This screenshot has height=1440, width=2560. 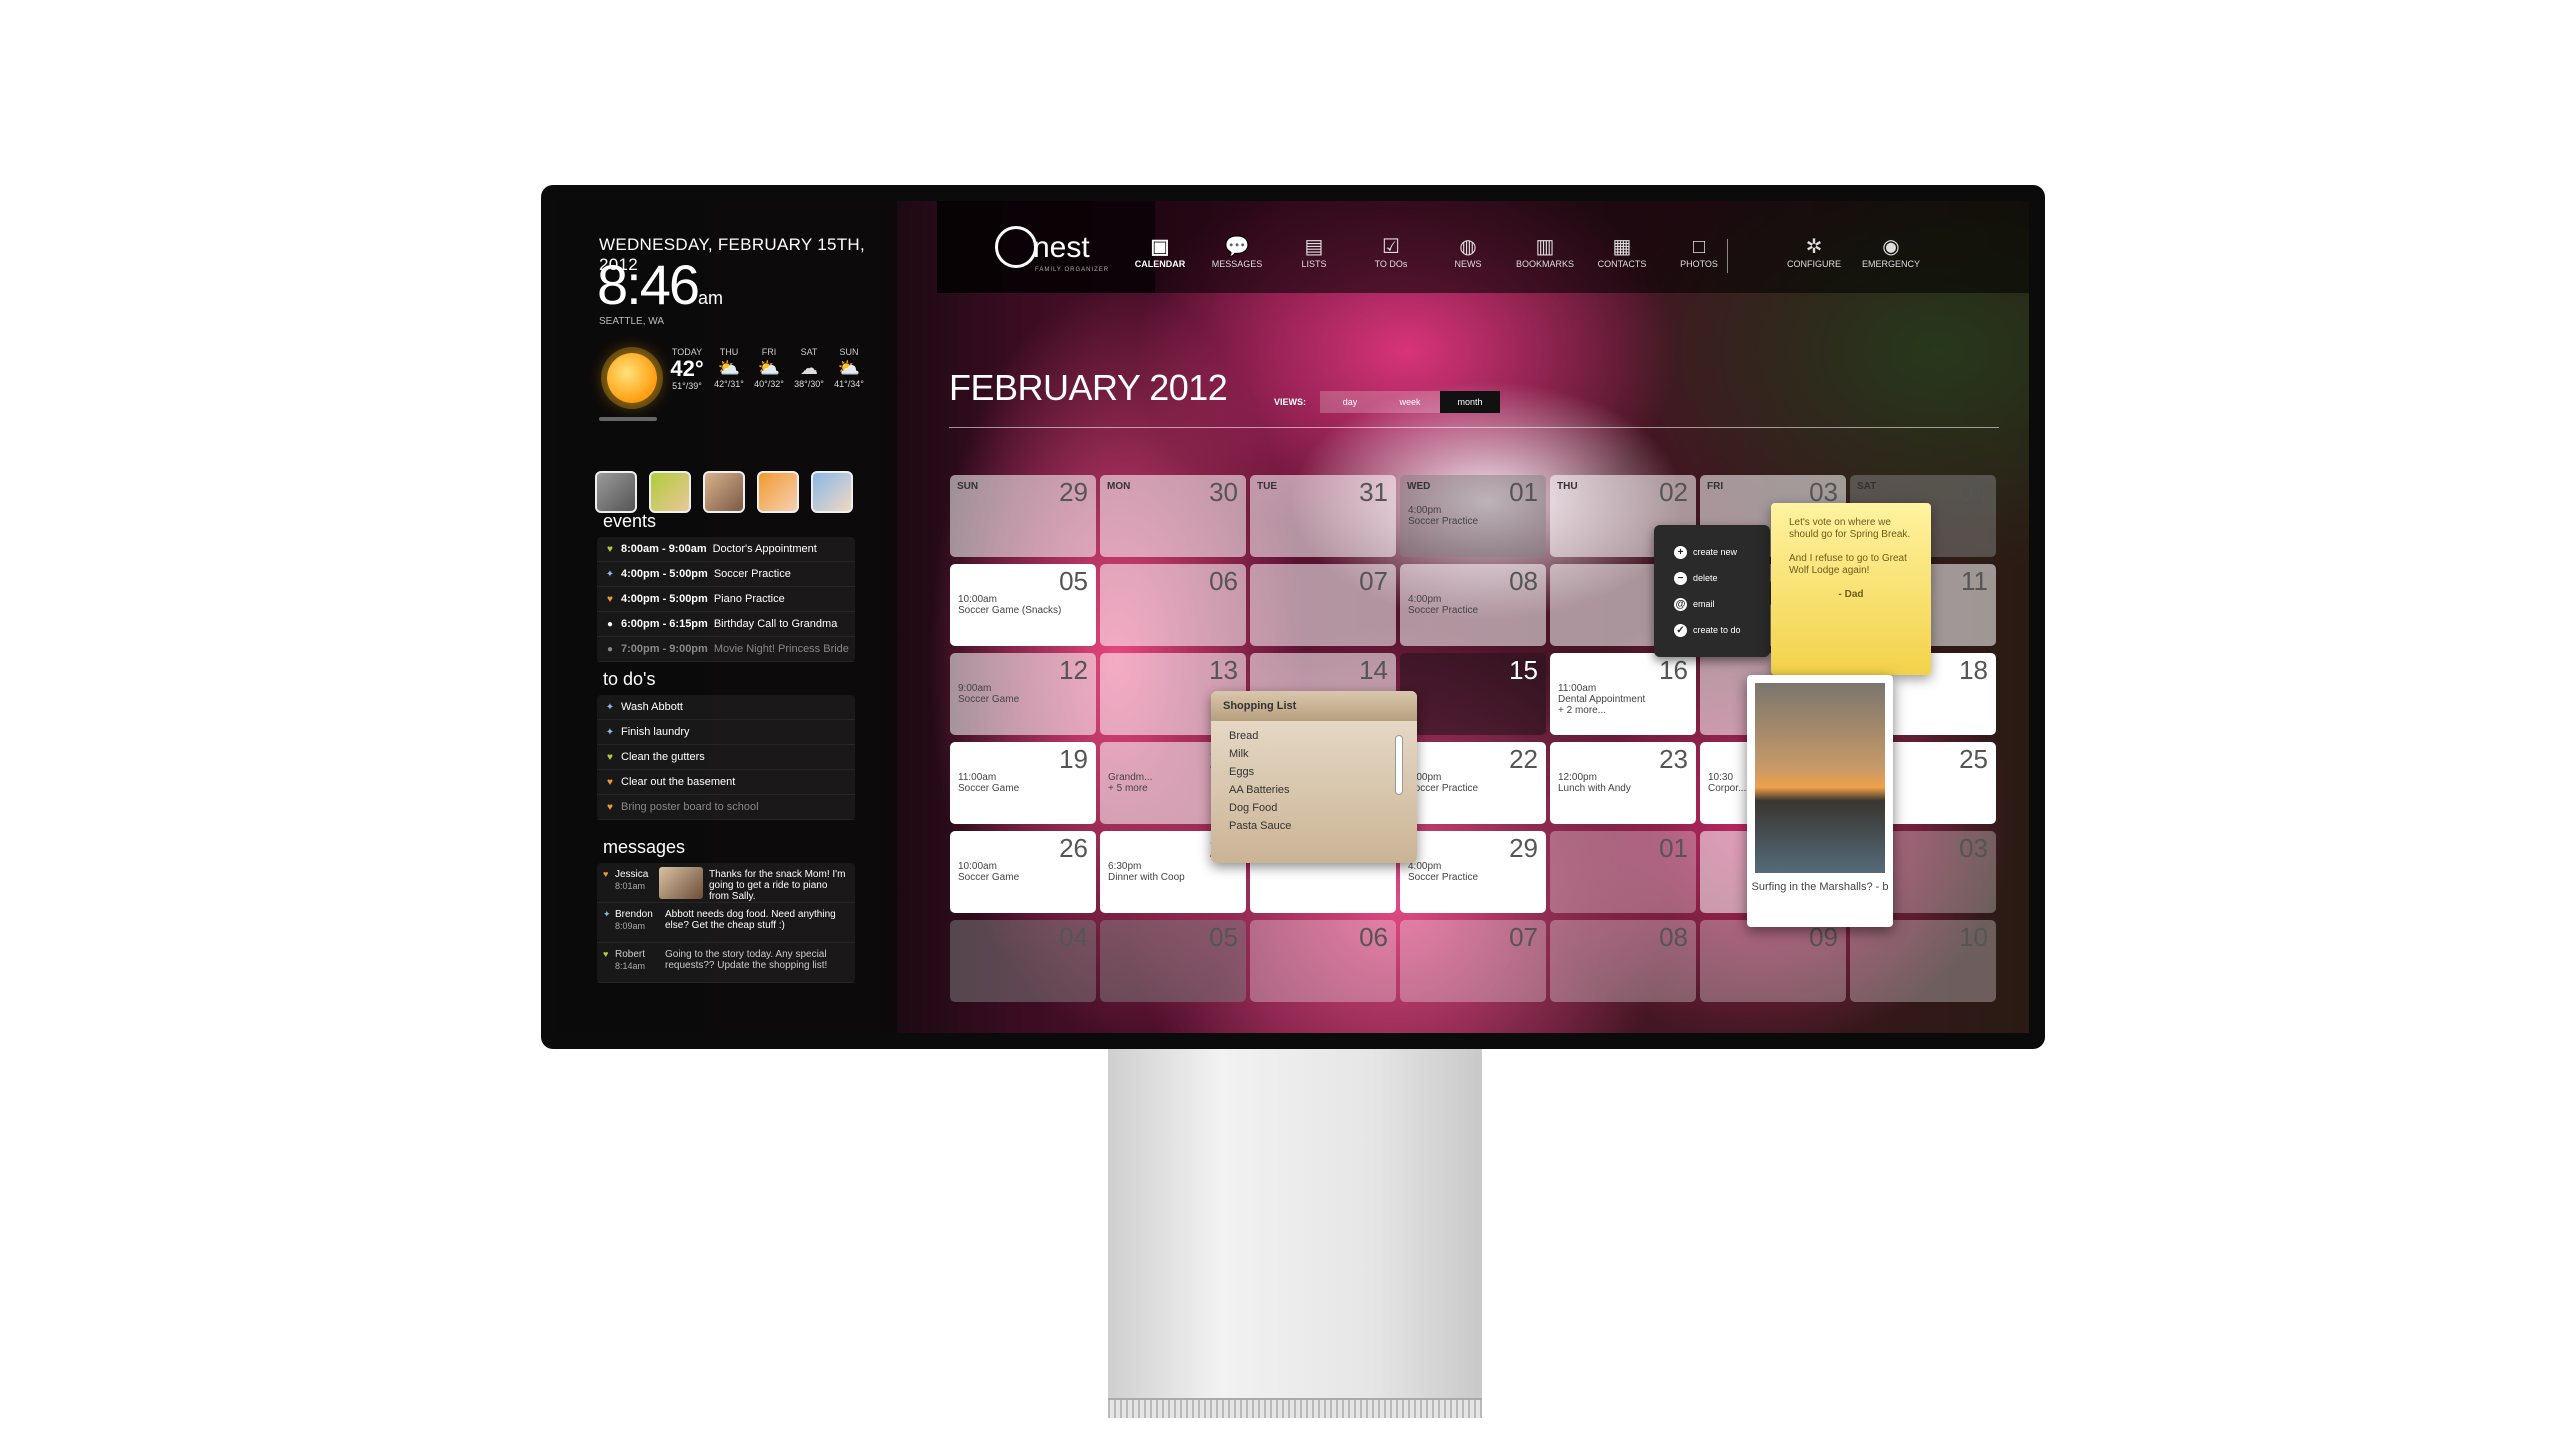 I want to click on nav-todos: ☑ TO DOs, so click(x=1391, y=252).